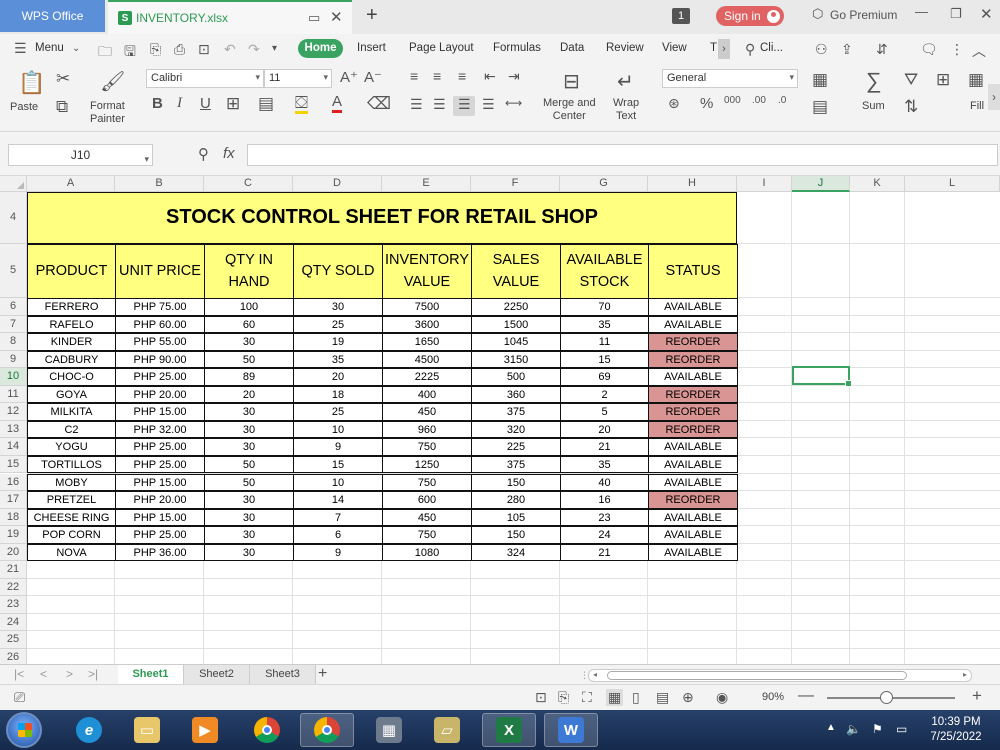 This screenshot has width=1000, height=750. What do you see at coordinates (956, 730) in the screenshot?
I see `system-clock: 10:39 PM 7/25/2022` at bounding box center [956, 730].